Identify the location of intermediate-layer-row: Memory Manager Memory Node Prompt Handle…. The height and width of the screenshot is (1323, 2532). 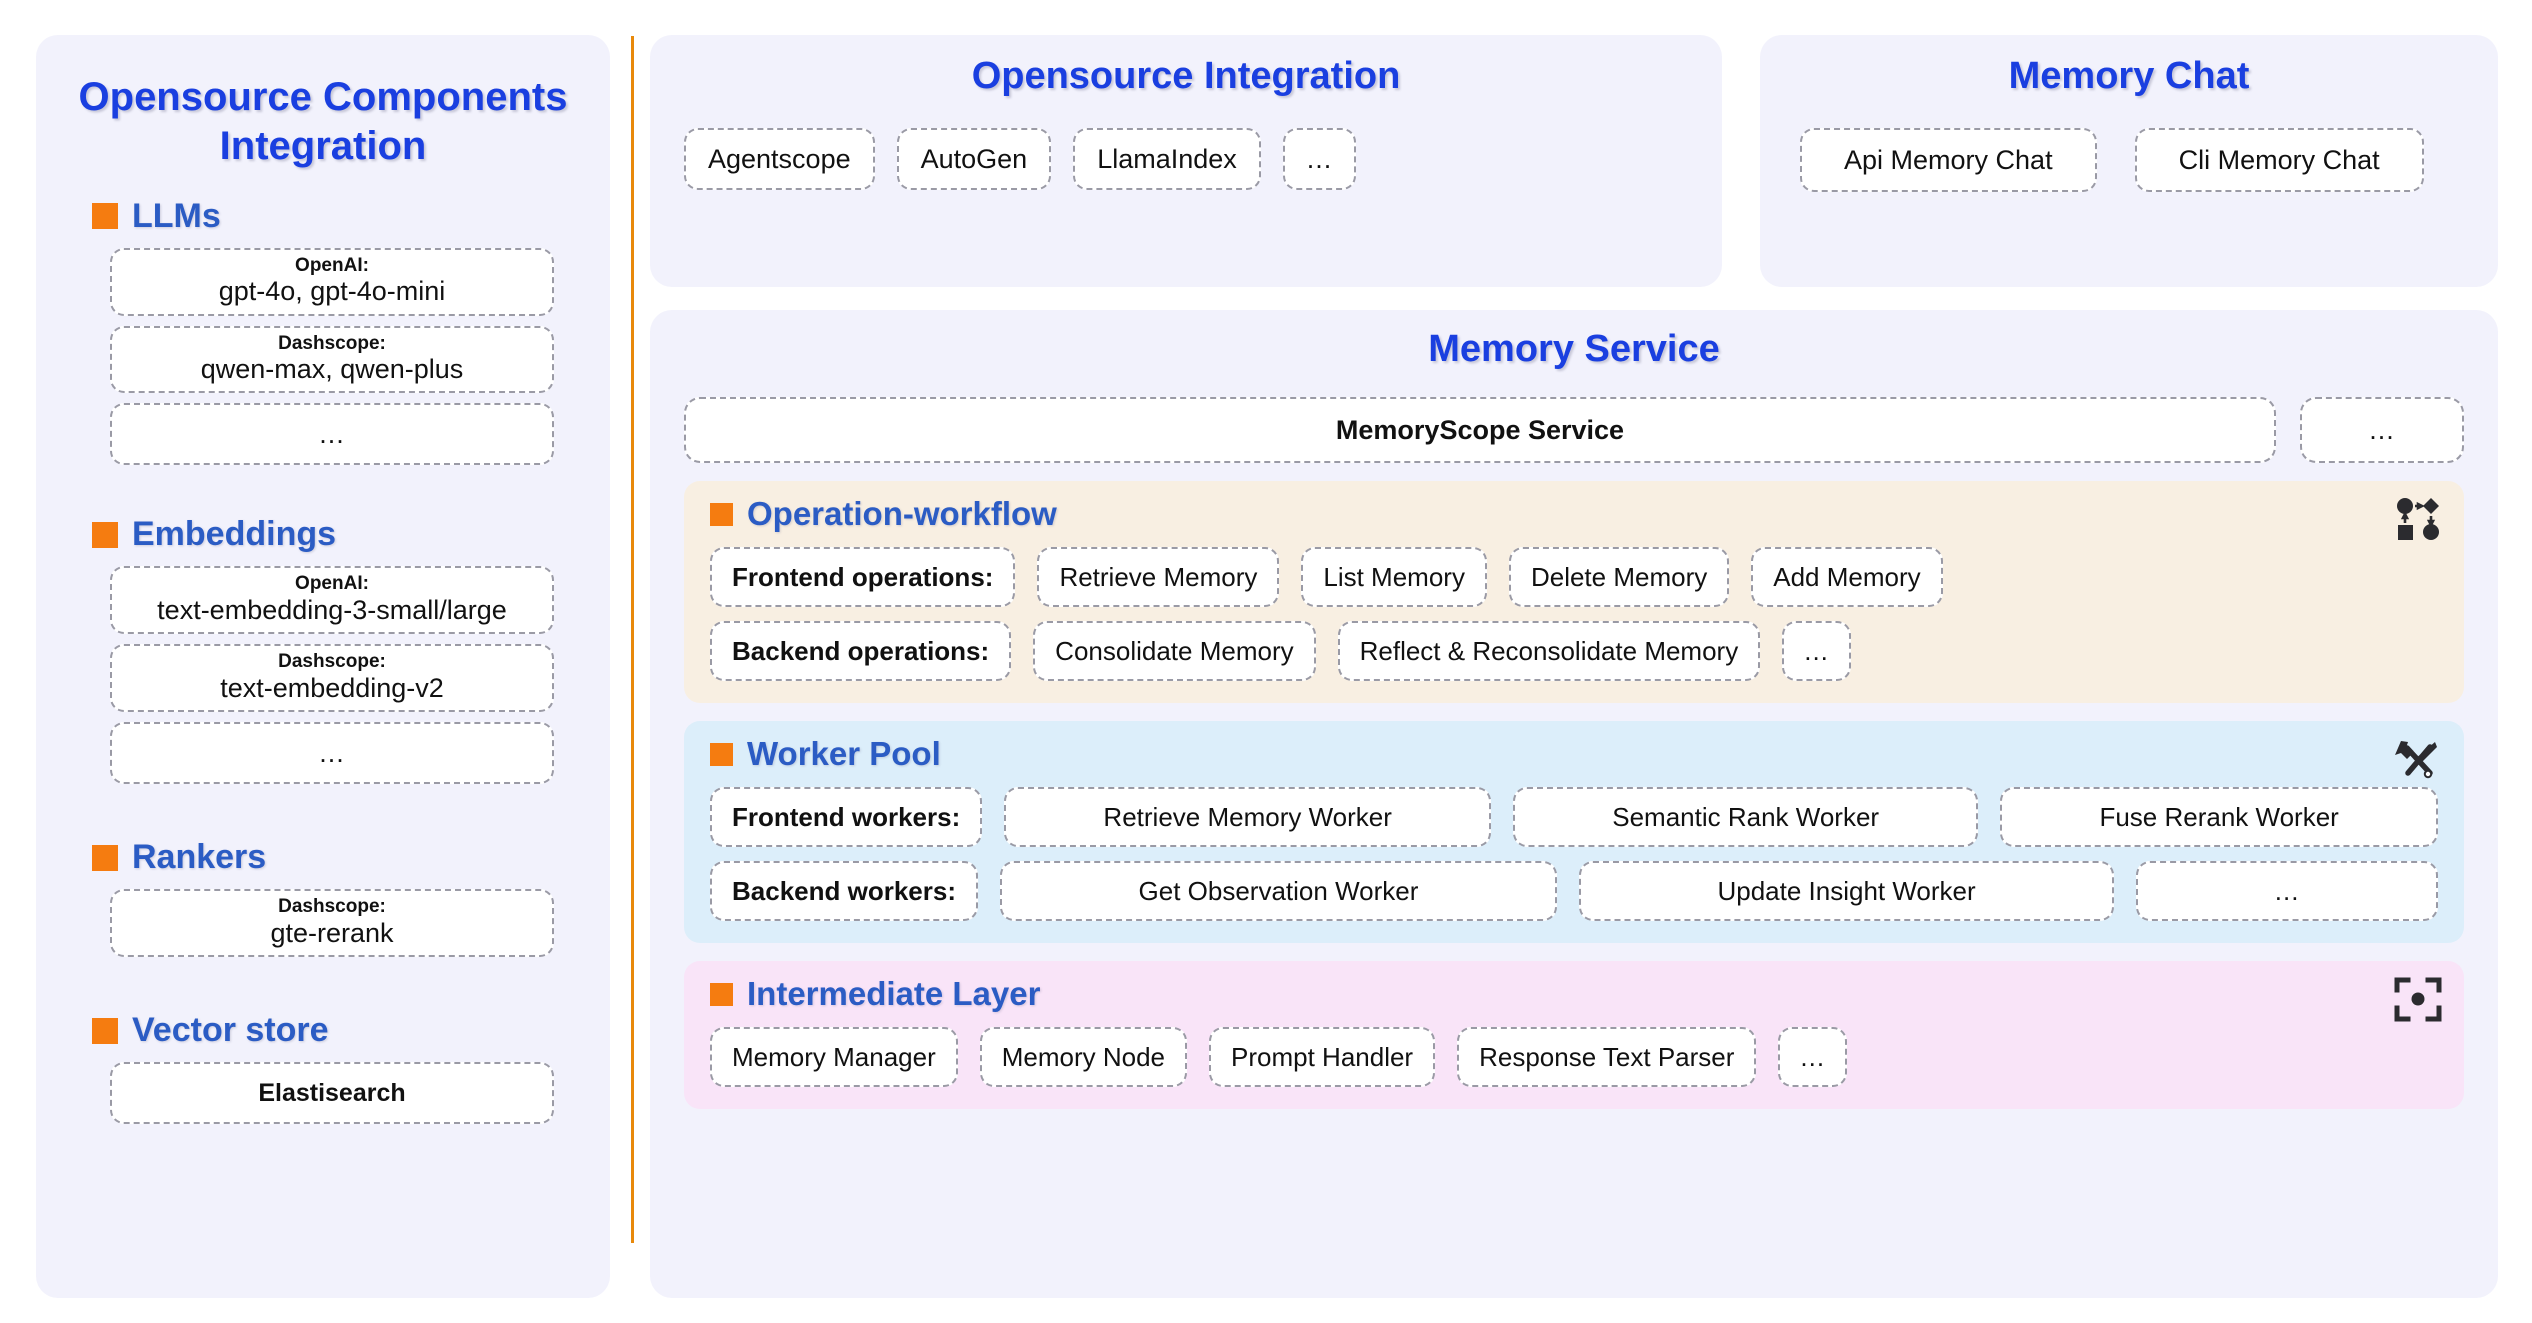
(1574, 1057).